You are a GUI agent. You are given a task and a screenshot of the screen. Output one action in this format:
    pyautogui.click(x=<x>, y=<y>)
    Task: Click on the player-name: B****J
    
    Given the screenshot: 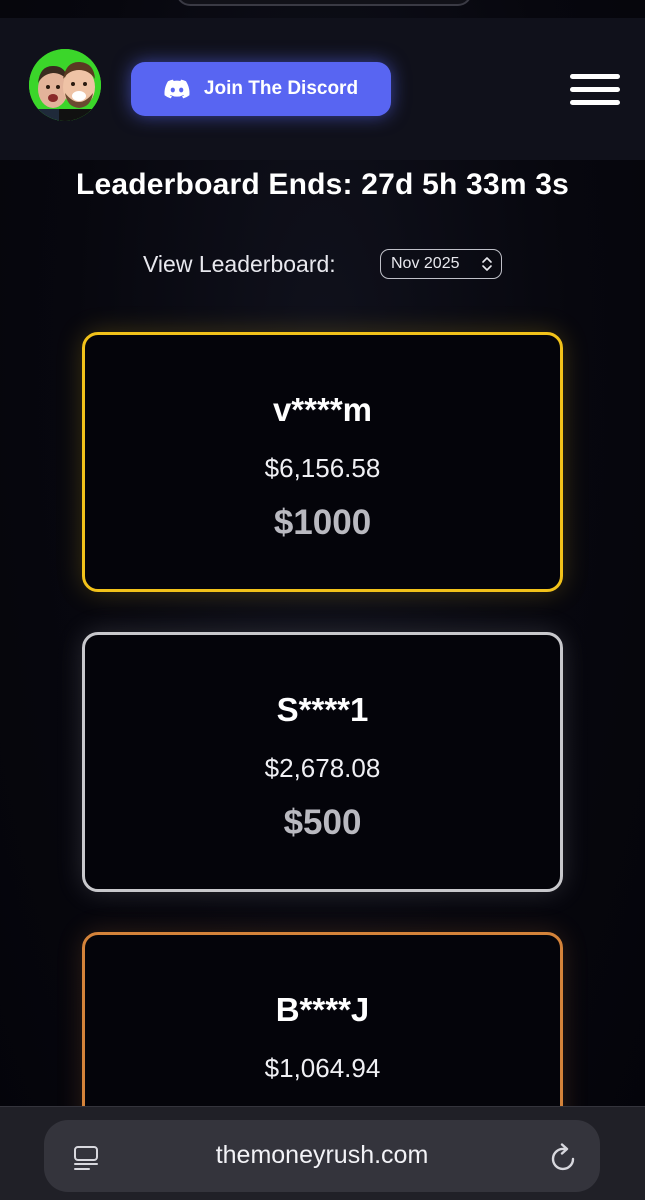 What is the action you would take?
    pyautogui.click(x=322, y=1009)
    